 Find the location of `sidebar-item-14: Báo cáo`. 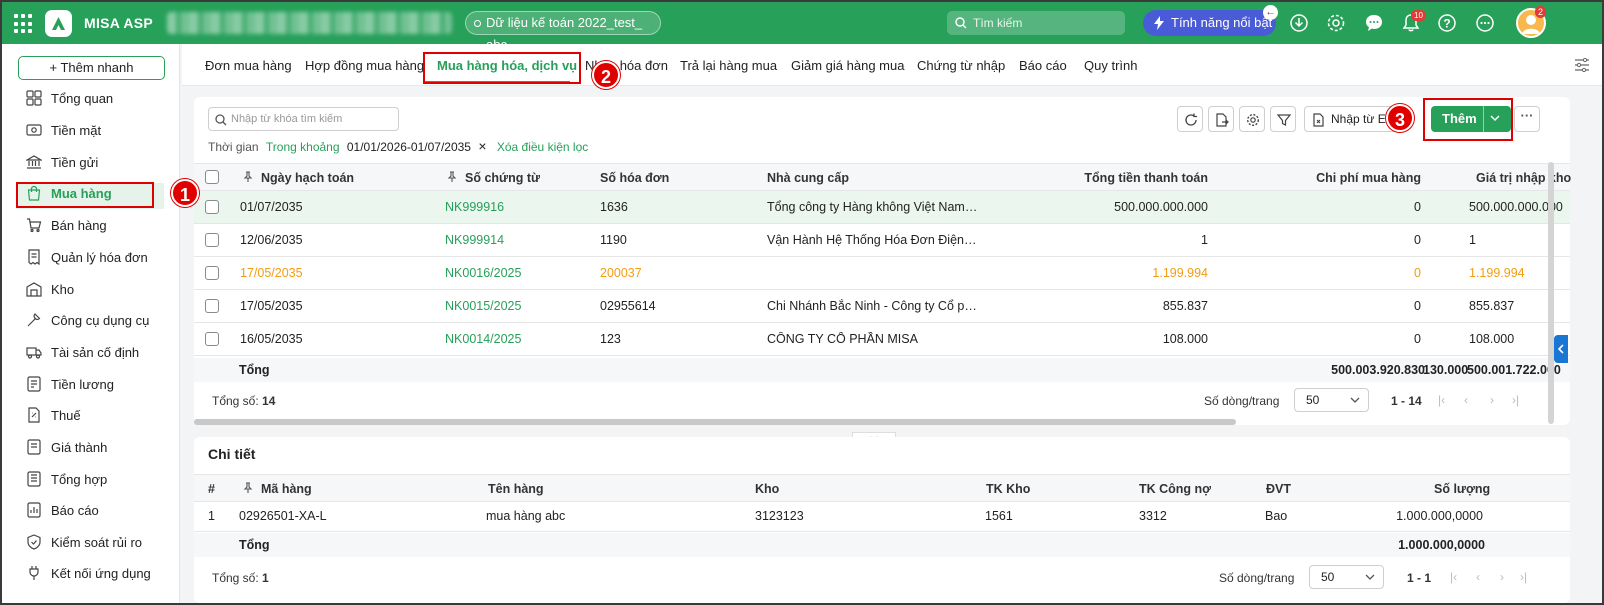

sidebar-item-14: Báo cáo is located at coordinates (62, 510).